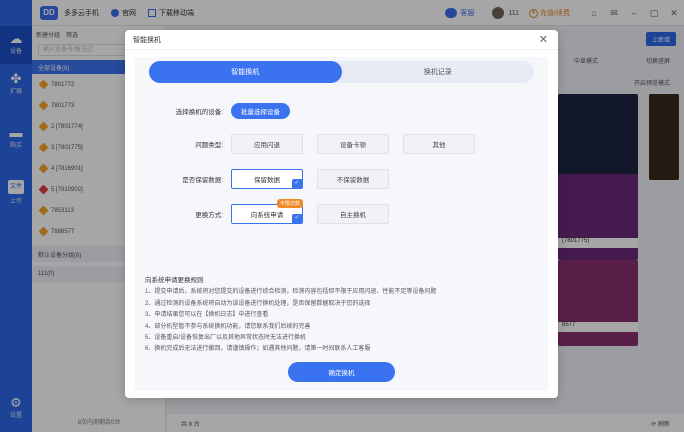 The image size is (684, 432). Describe the element at coordinates (543, 39) in the screenshot. I see `close-icon: ✕` at that location.